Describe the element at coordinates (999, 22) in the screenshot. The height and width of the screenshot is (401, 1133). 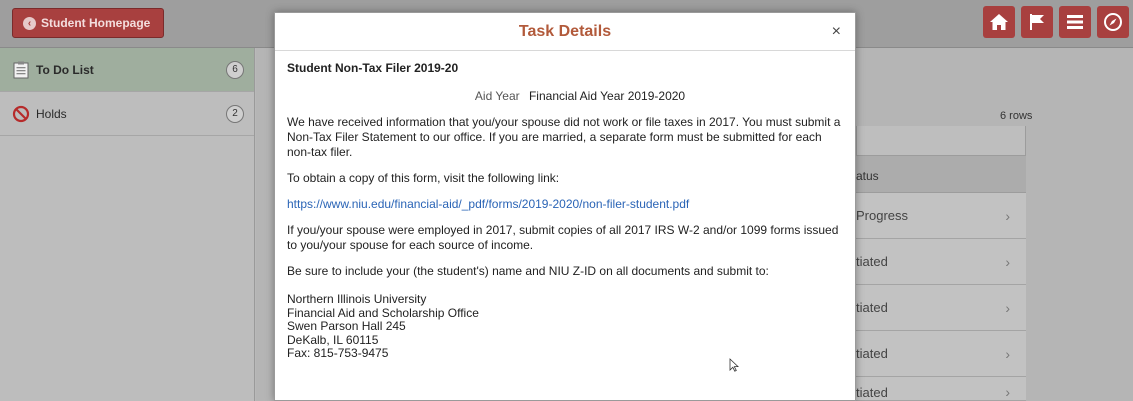
I see `home-icon` at that location.